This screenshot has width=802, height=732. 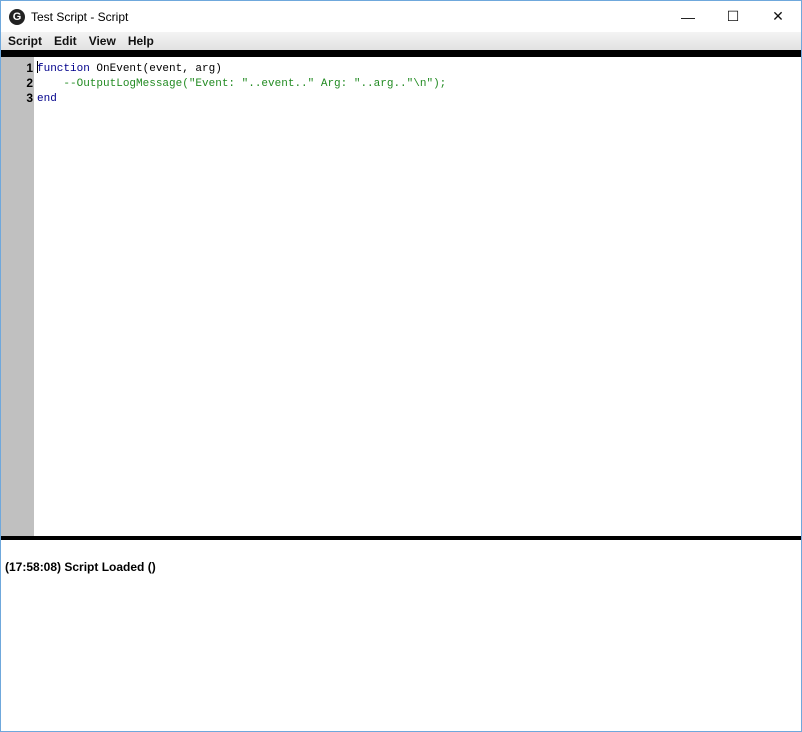 I want to click on divider, so click(x=401, y=53).